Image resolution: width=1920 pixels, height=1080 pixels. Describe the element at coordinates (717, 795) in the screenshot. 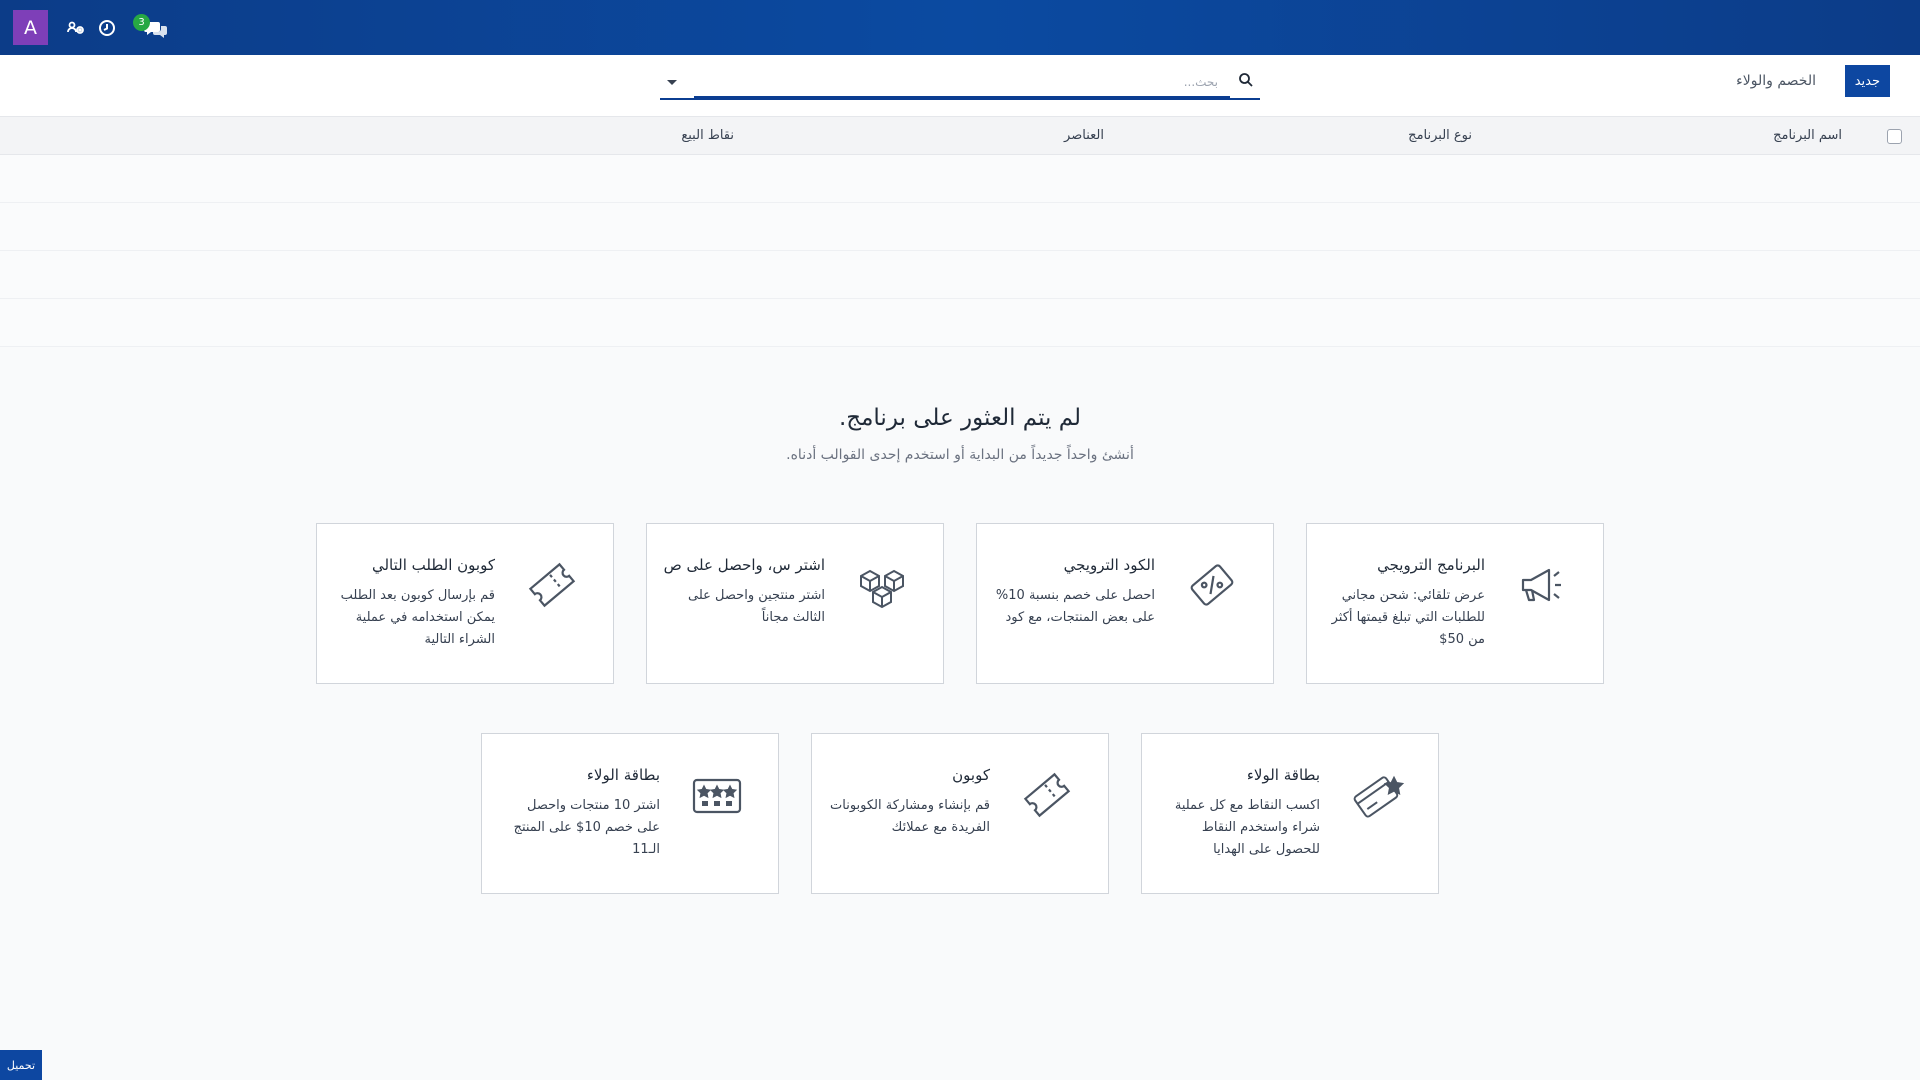

I see `stamp-card-icon` at that location.